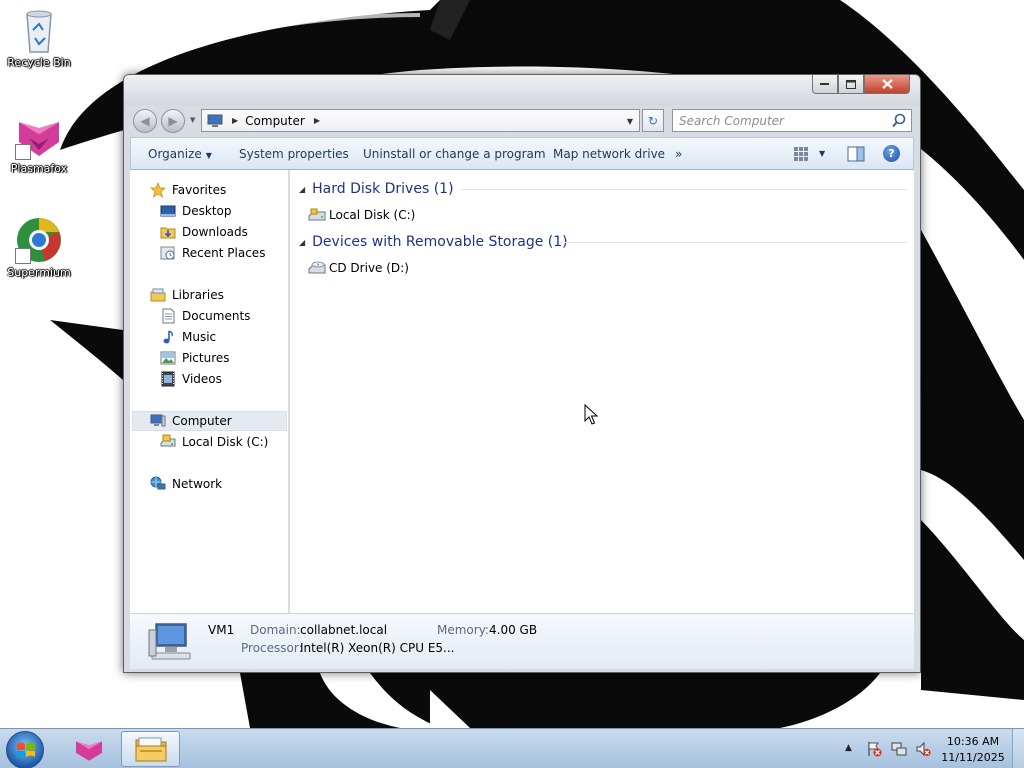 The height and width of the screenshot is (768, 1024). I want to click on change-view-icon, so click(801, 154).